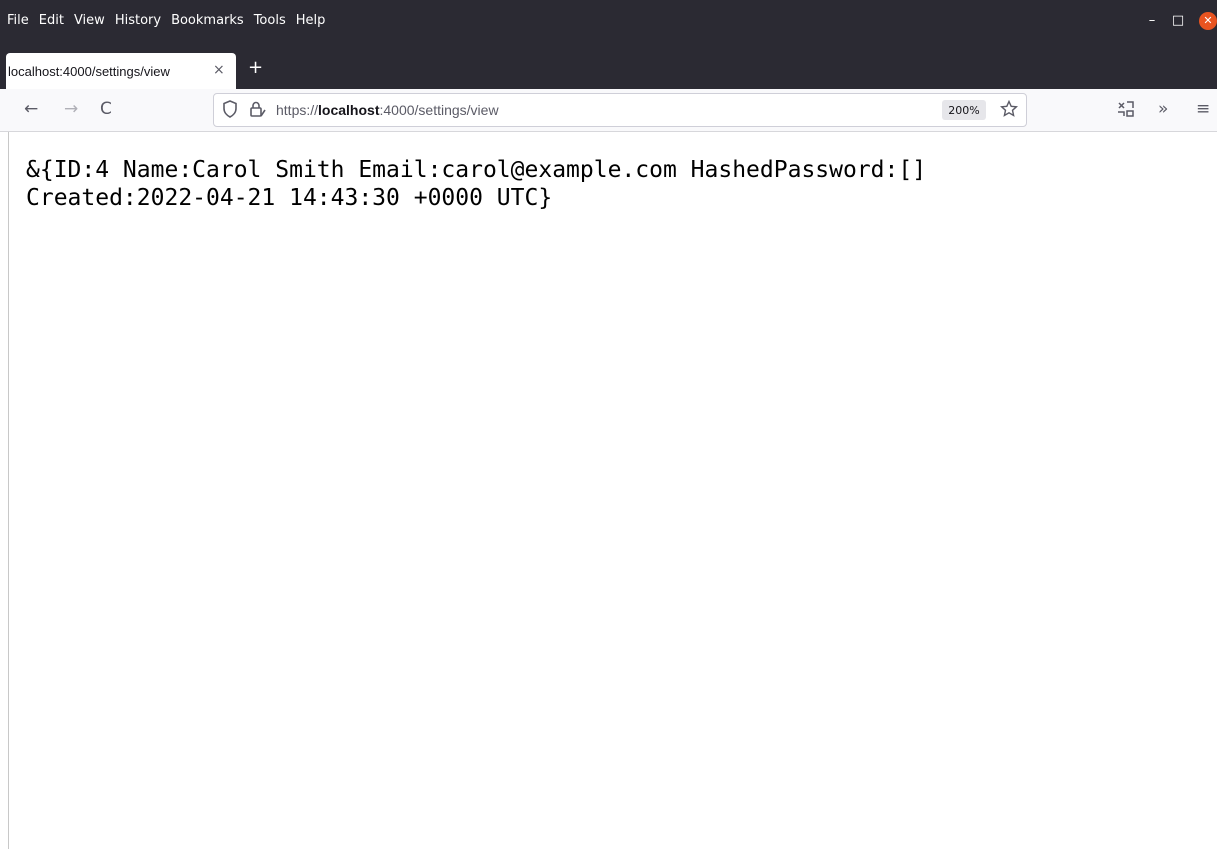 Image resolution: width=1217 pixels, height=849 pixels. What do you see at coordinates (89, 20) in the screenshot?
I see `menu-view: View` at bounding box center [89, 20].